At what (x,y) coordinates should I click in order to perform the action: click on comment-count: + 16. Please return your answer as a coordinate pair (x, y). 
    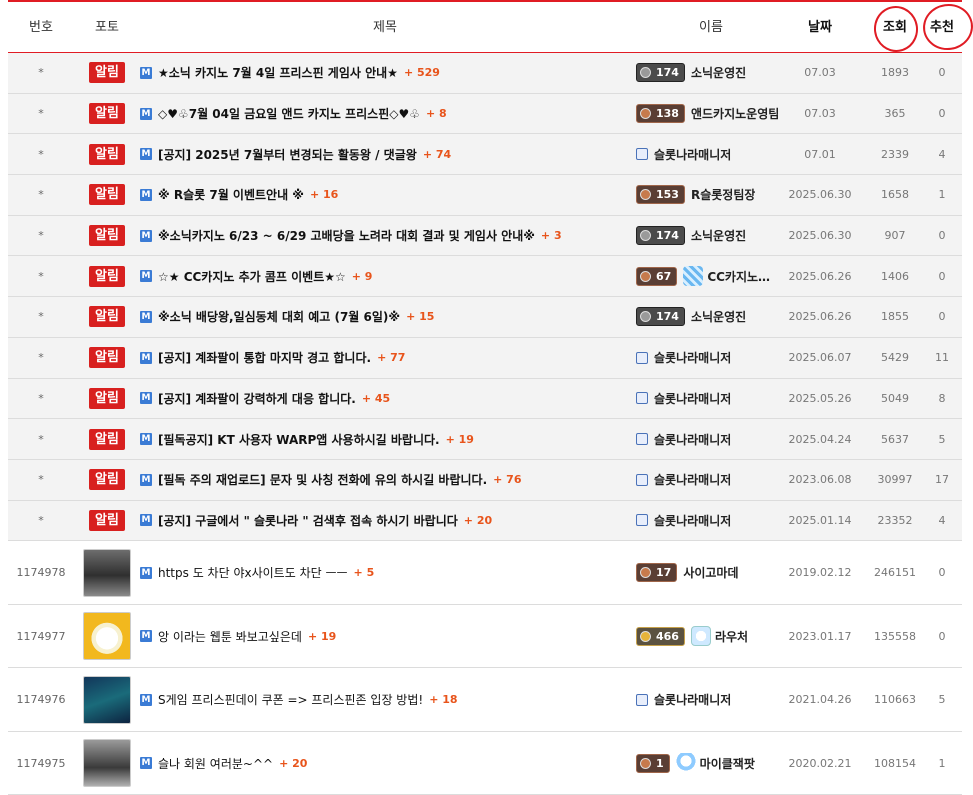
    Looking at the image, I should click on (324, 194).